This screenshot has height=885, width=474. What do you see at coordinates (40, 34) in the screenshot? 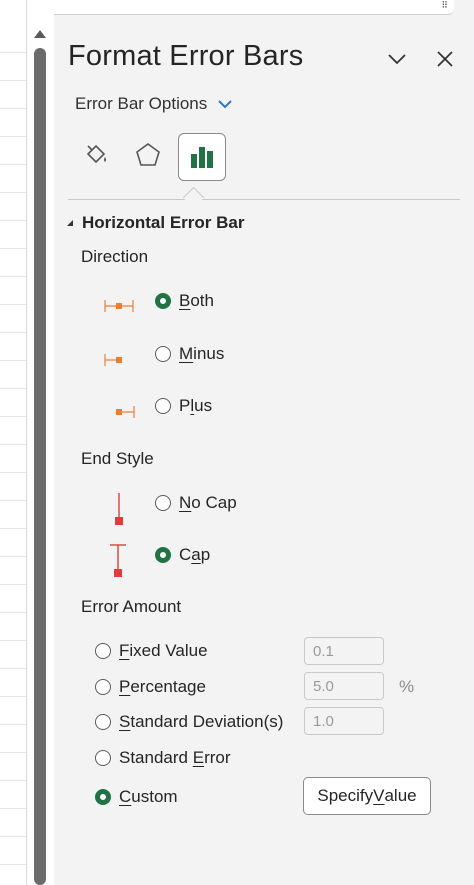
I see `scroll-up-arrow-icon` at bounding box center [40, 34].